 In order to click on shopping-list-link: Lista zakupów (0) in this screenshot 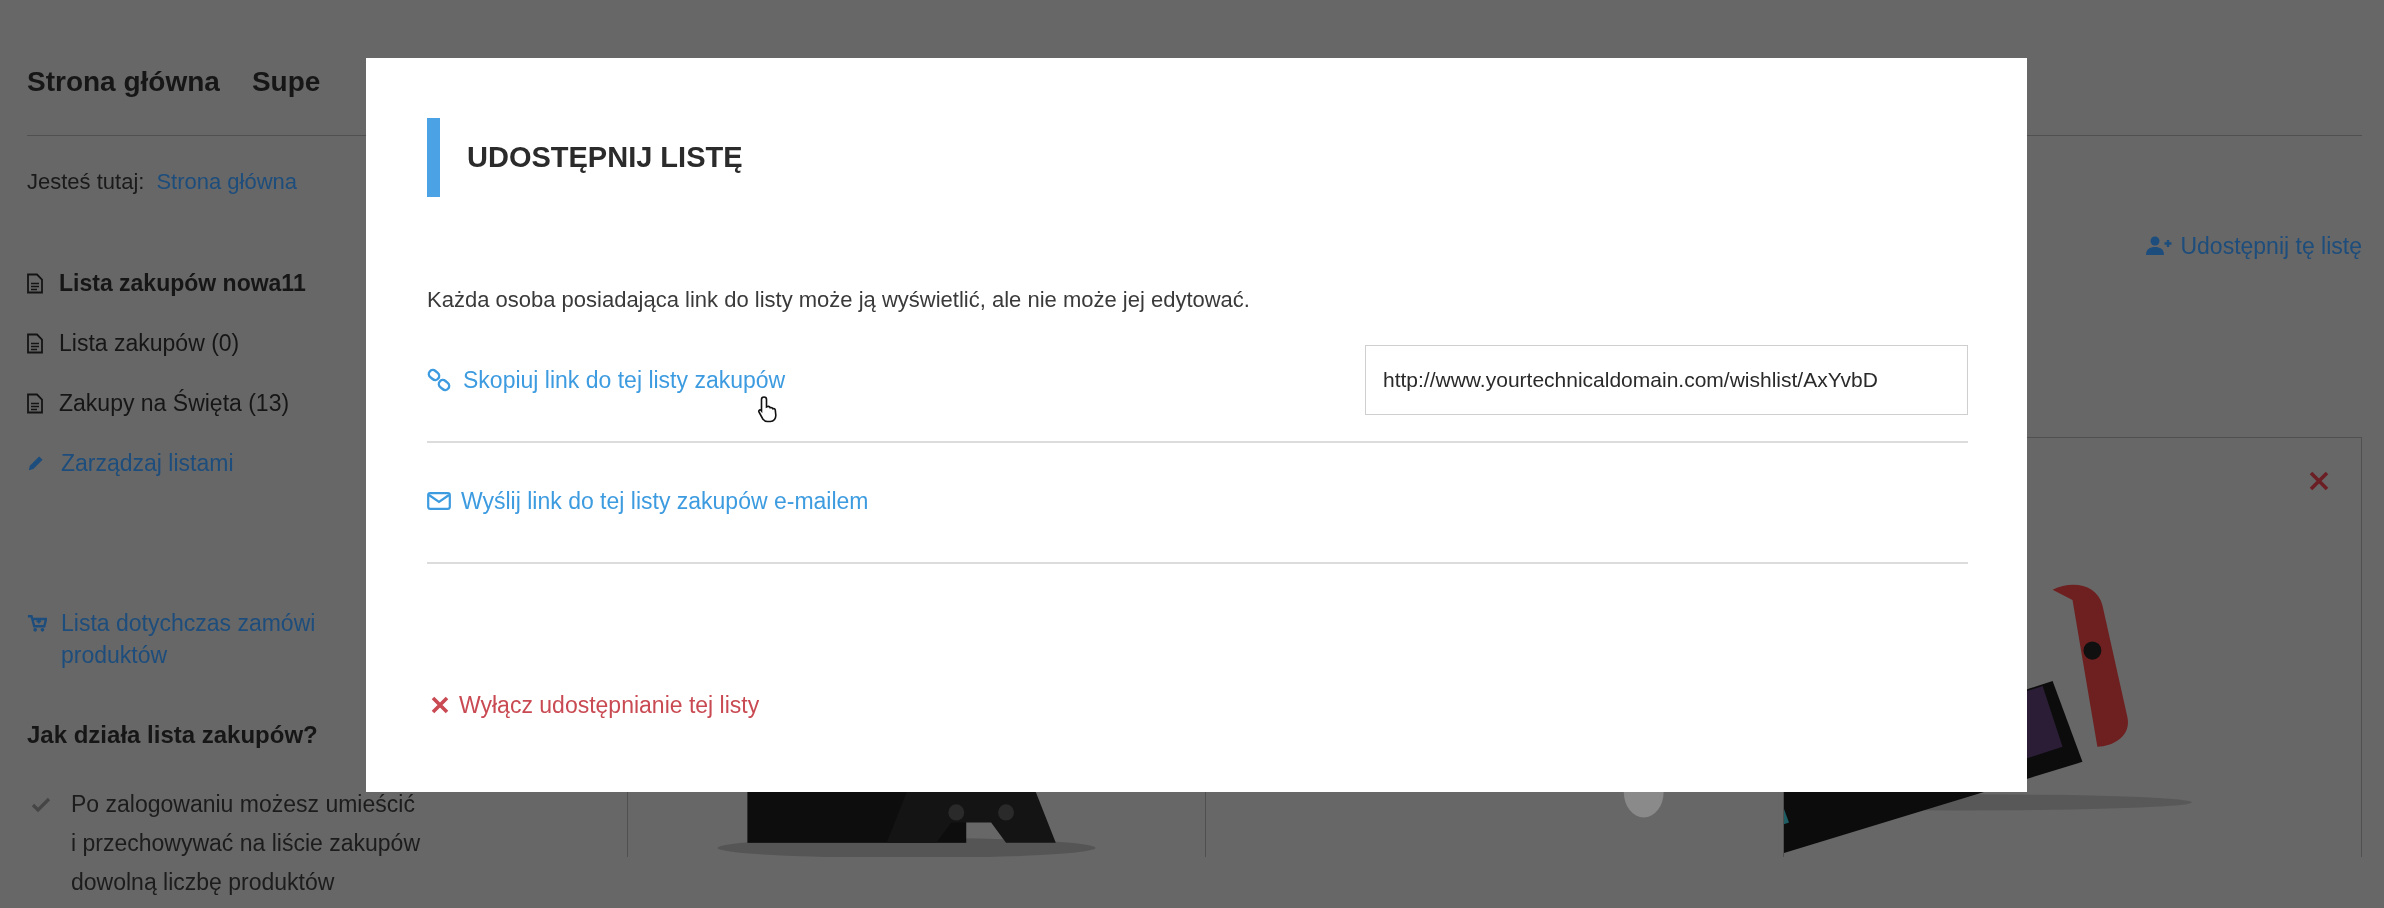, I will do `click(149, 343)`.